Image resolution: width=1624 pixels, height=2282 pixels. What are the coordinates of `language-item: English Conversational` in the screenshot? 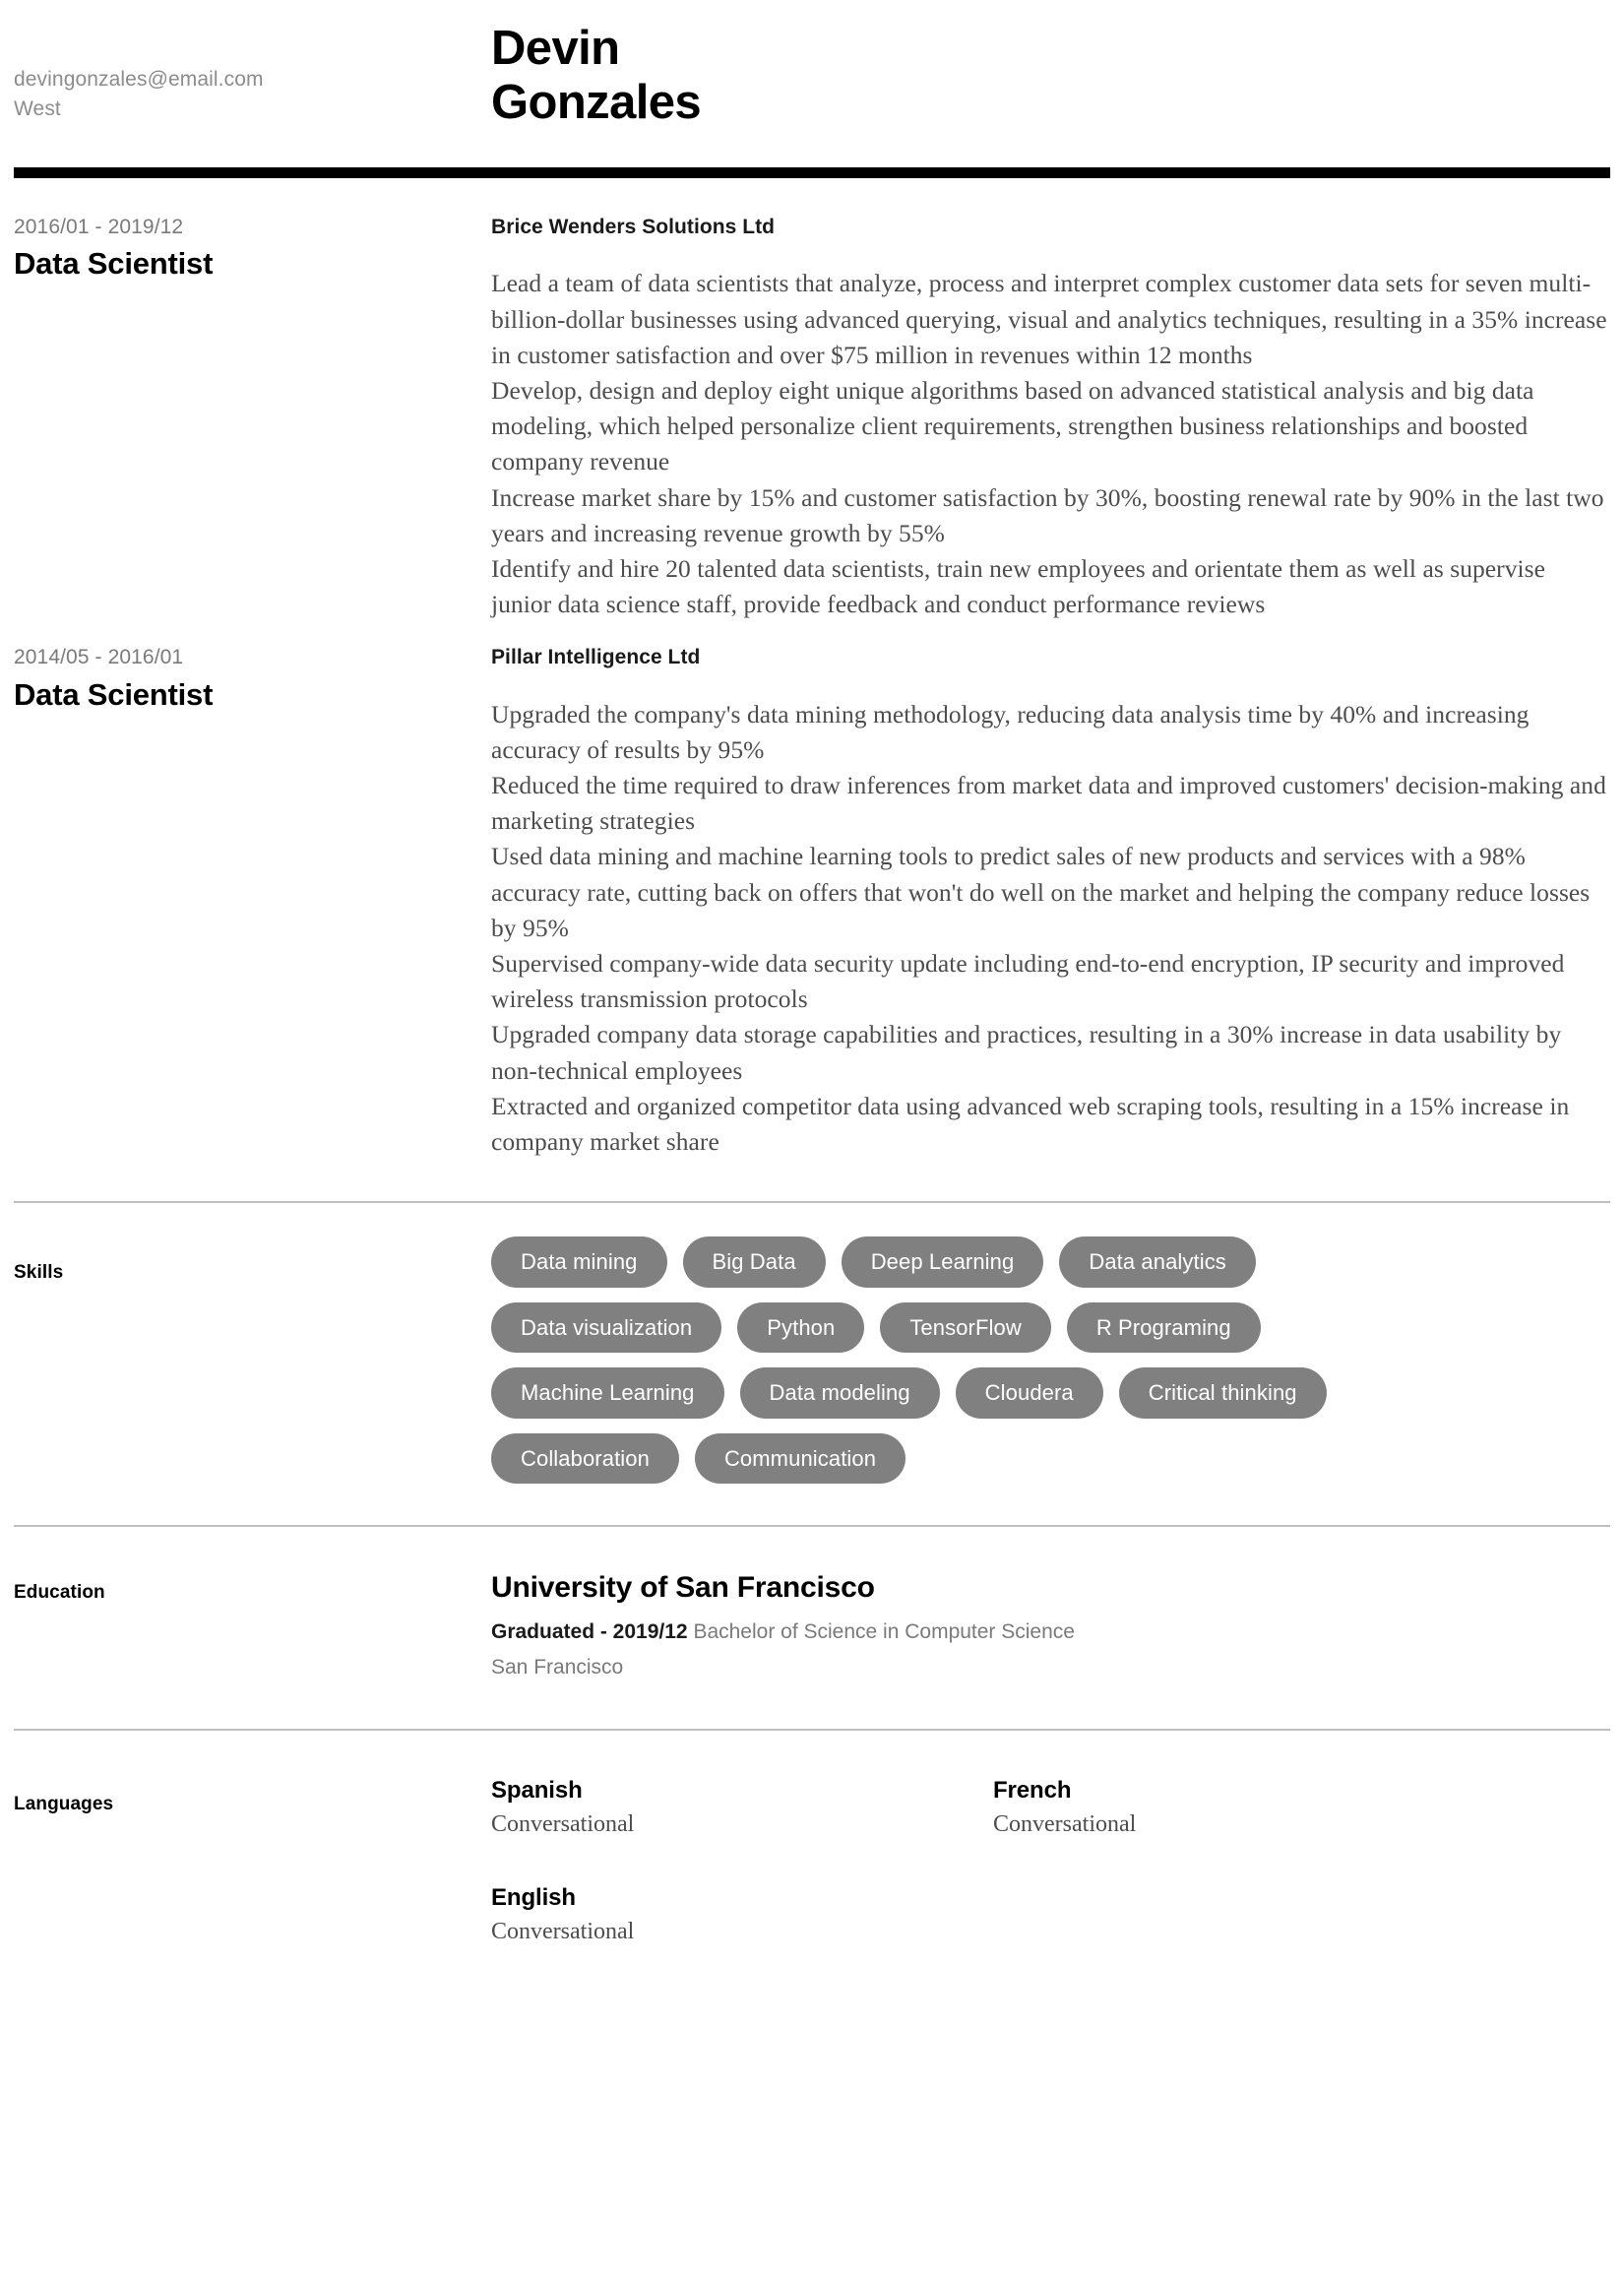 It's located at (742, 1915).